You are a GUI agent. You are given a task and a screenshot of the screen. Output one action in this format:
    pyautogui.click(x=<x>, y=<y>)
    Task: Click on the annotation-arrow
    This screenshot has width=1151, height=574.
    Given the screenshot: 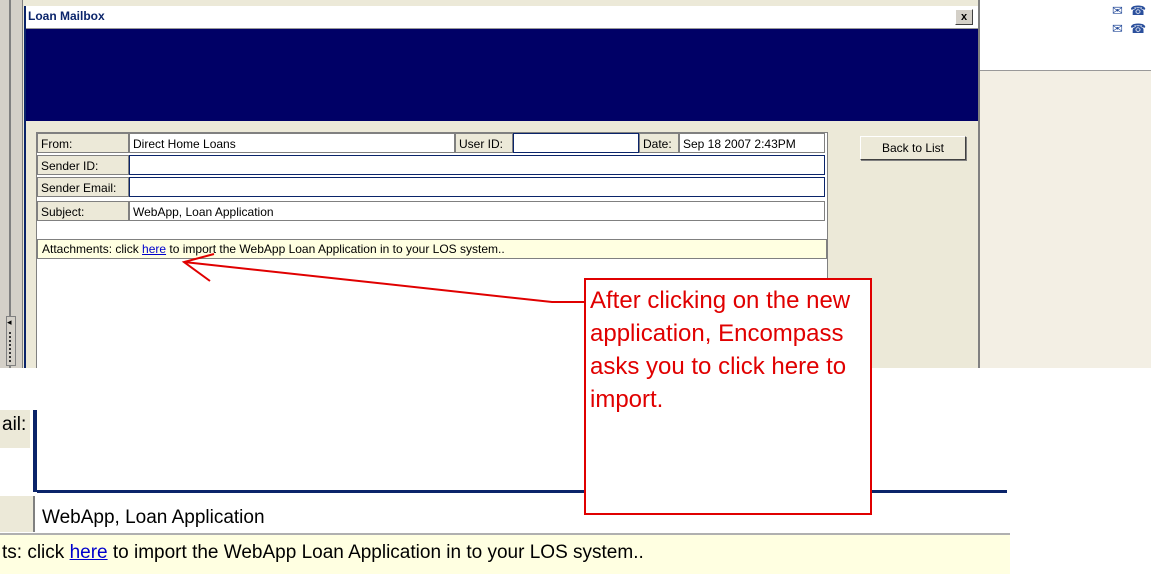 What is the action you would take?
    pyautogui.click(x=382, y=278)
    